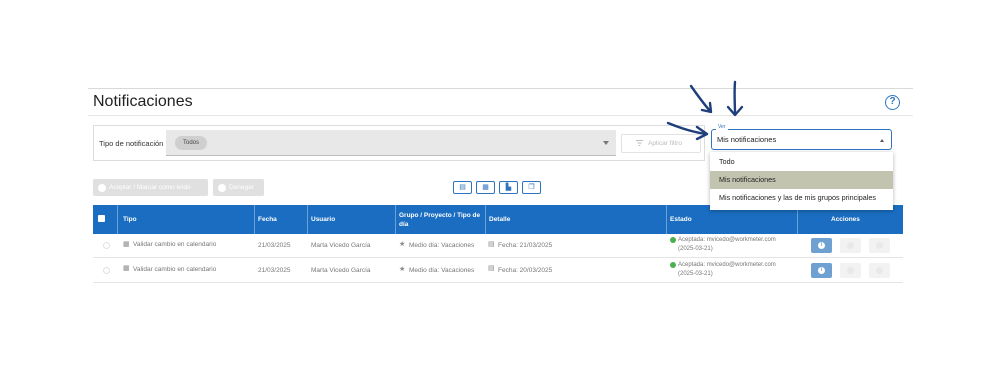  What do you see at coordinates (500, 115) in the screenshot?
I see `title-divider` at bounding box center [500, 115].